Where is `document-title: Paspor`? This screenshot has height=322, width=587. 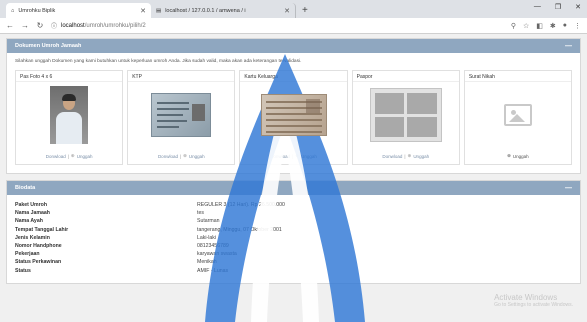 document-title: Paspor is located at coordinates (405, 76).